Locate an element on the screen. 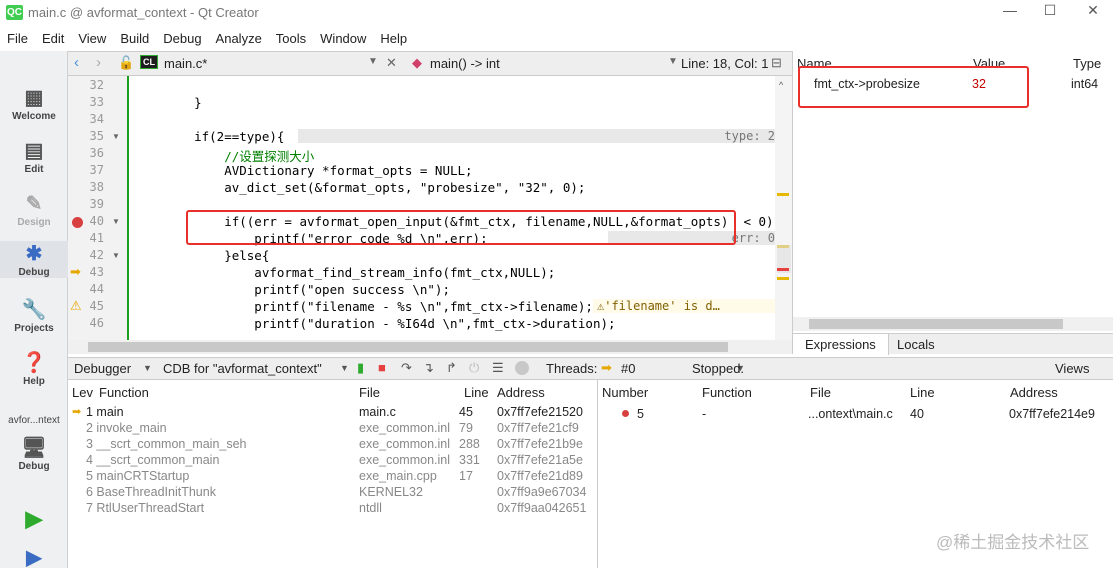 This screenshot has height=570, width=1113. debugger-selector: Debugger is located at coordinates (102, 368).